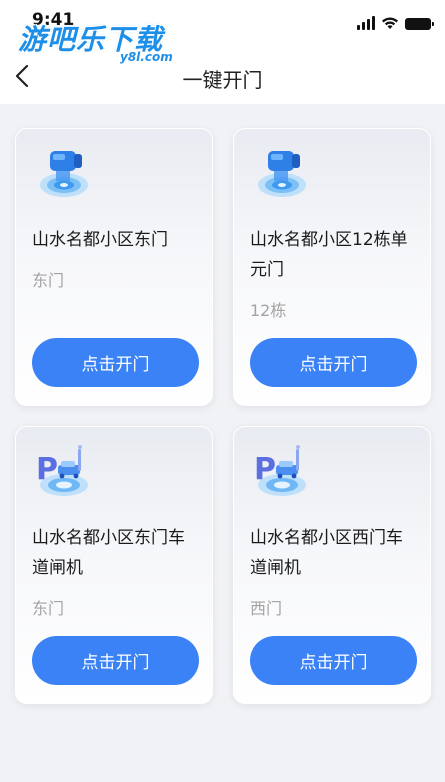  Describe the element at coordinates (222, 52) in the screenshot. I see `header-bar: 9:41 游吧乐下载 y8l.com 一键开门` at that location.